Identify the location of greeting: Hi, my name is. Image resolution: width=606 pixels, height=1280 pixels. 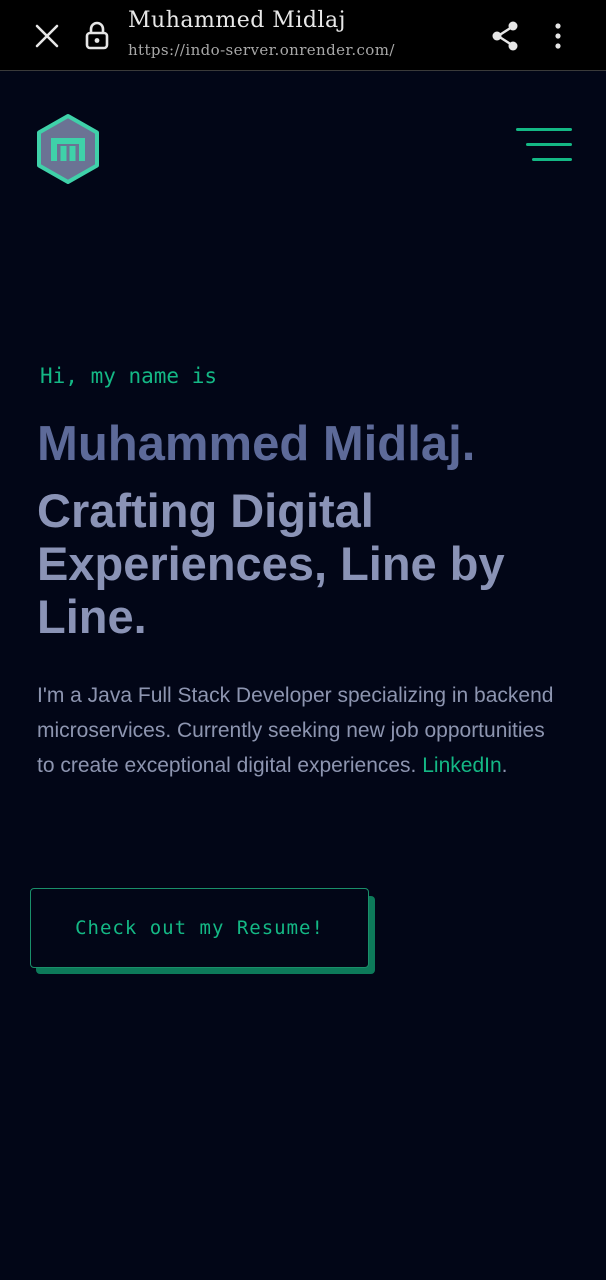
(129, 376).